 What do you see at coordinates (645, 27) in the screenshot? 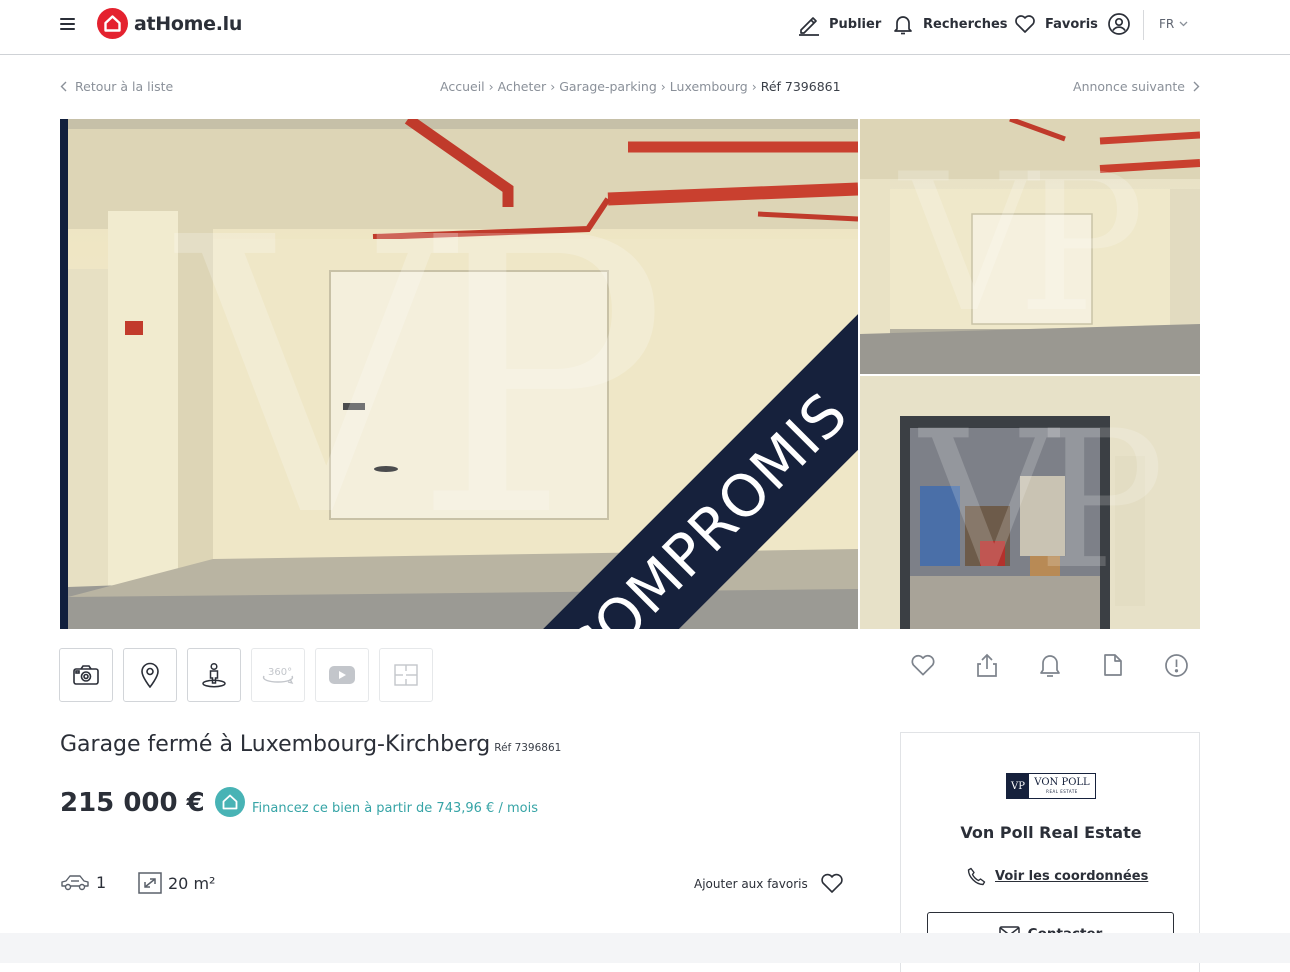
I see `top-header: atHome.lu Publier Recherches Favoris FR` at bounding box center [645, 27].